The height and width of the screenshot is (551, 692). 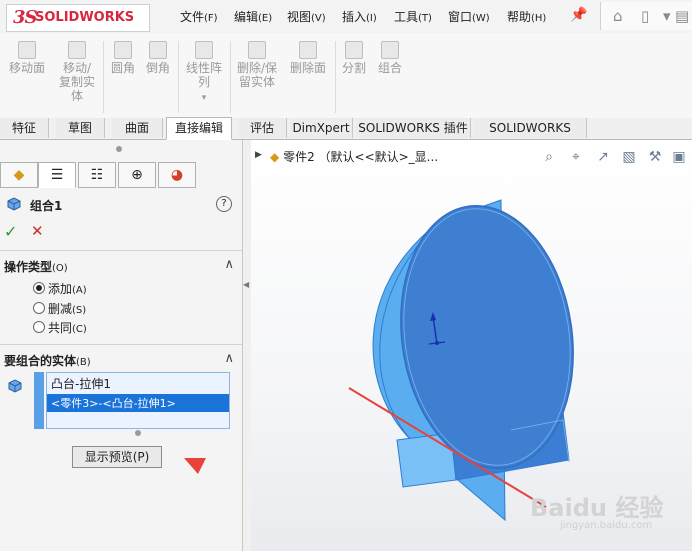 I want to click on property-list-icon: ☰, so click(x=57, y=175).